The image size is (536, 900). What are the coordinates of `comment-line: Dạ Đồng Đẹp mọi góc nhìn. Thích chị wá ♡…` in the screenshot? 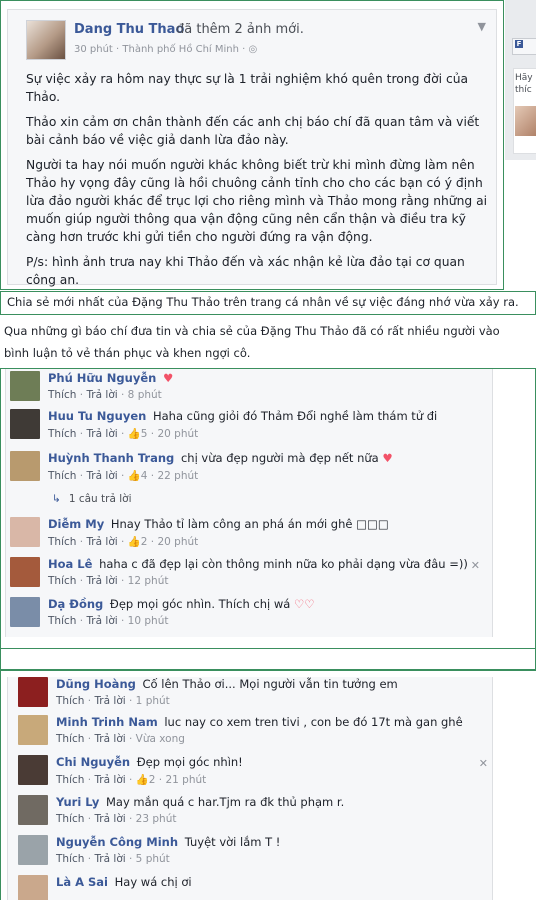 It's located at (181, 604).